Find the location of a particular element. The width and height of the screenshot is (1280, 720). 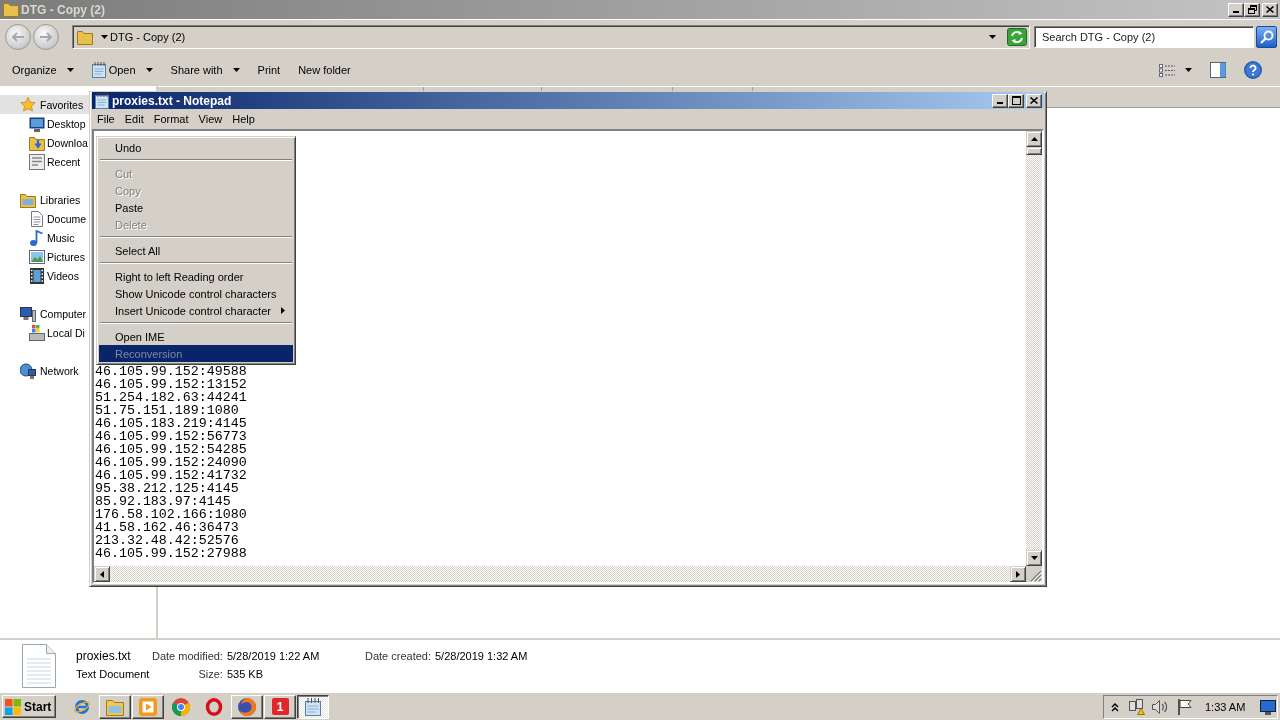

text-line: 85.92.183.97:4145 is located at coordinates (163, 501).